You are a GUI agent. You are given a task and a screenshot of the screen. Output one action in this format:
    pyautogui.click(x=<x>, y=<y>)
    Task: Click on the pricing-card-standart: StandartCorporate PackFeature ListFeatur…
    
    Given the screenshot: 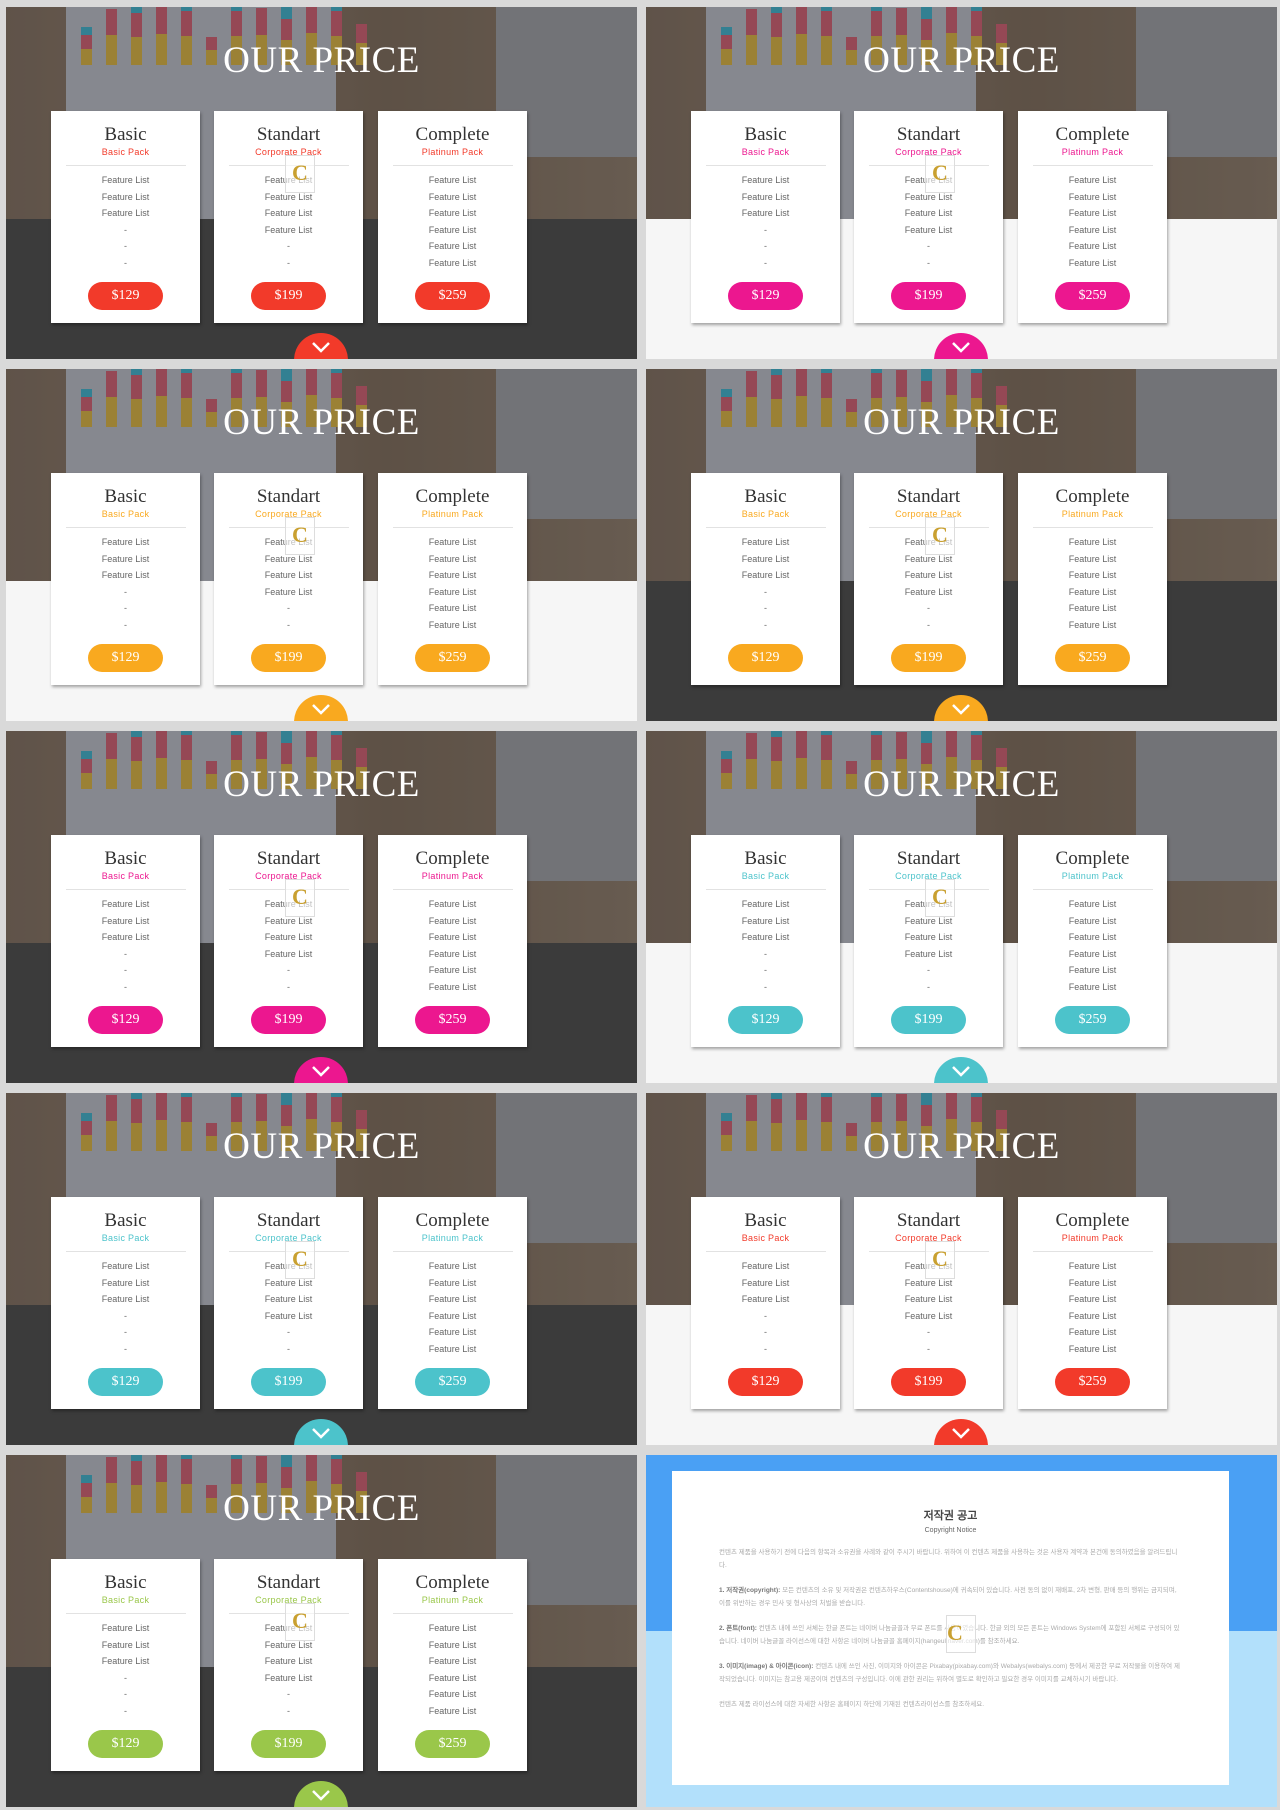 What is the action you would take?
    pyautogui.click(x=288, y=579)
    